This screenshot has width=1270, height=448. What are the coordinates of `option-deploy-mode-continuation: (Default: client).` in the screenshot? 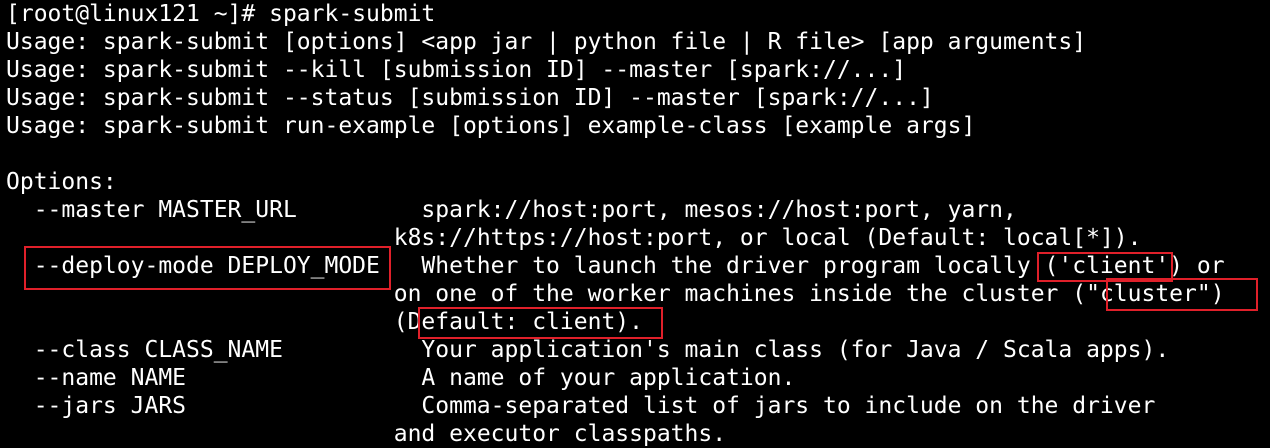 It's located at (638, 322).